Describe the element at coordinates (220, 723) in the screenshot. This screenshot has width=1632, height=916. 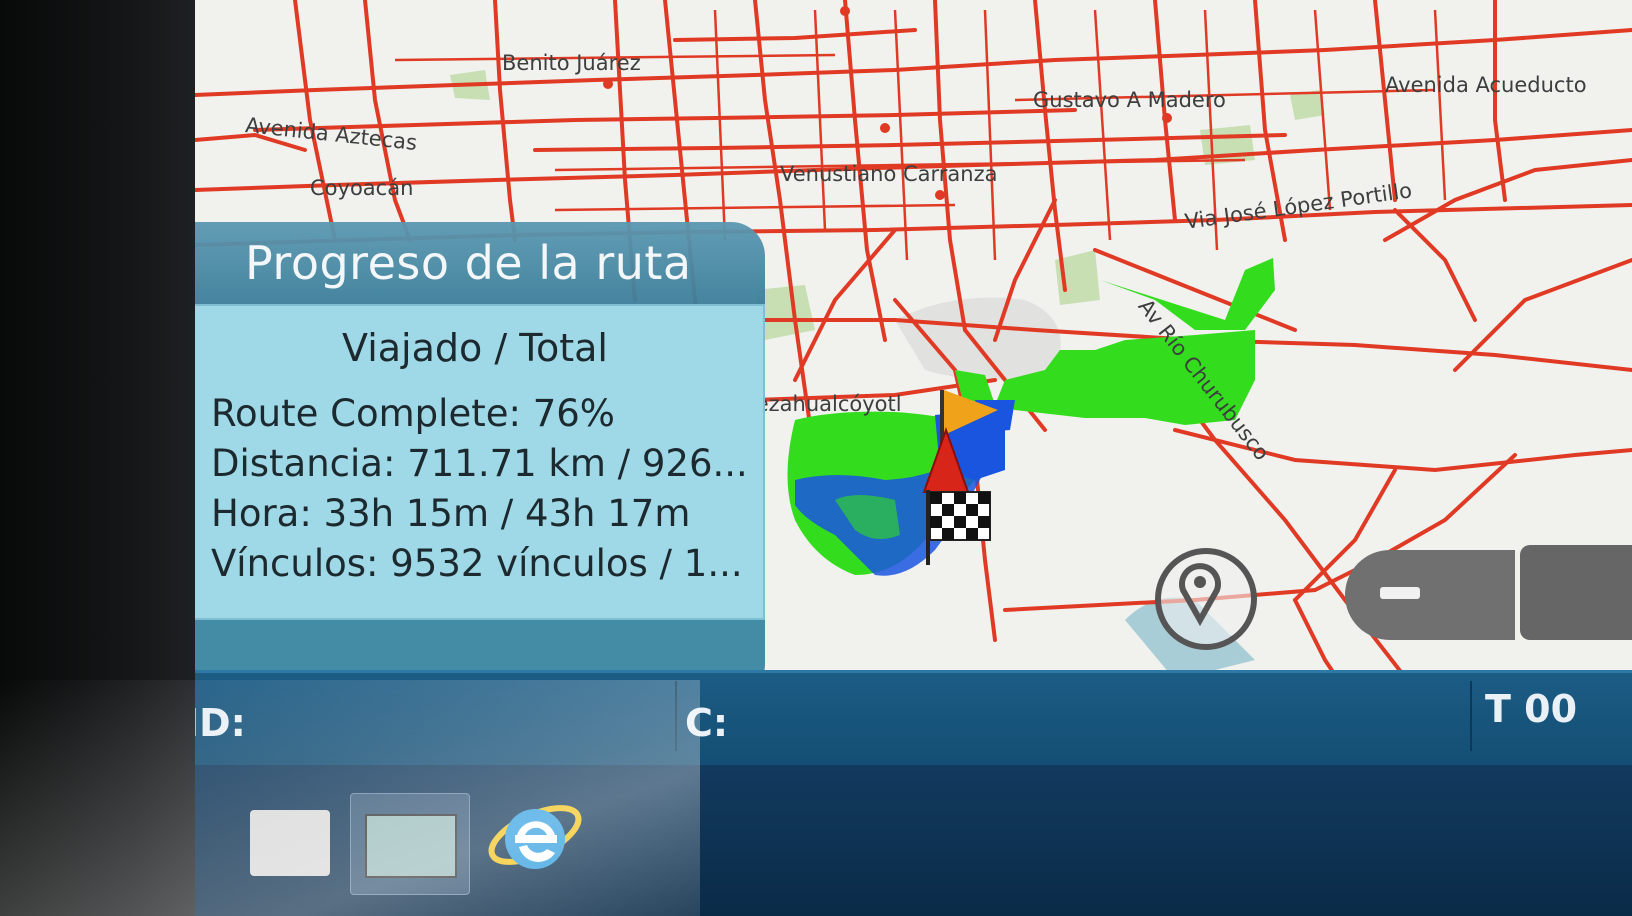
I see `id-label: ID:` at that location.